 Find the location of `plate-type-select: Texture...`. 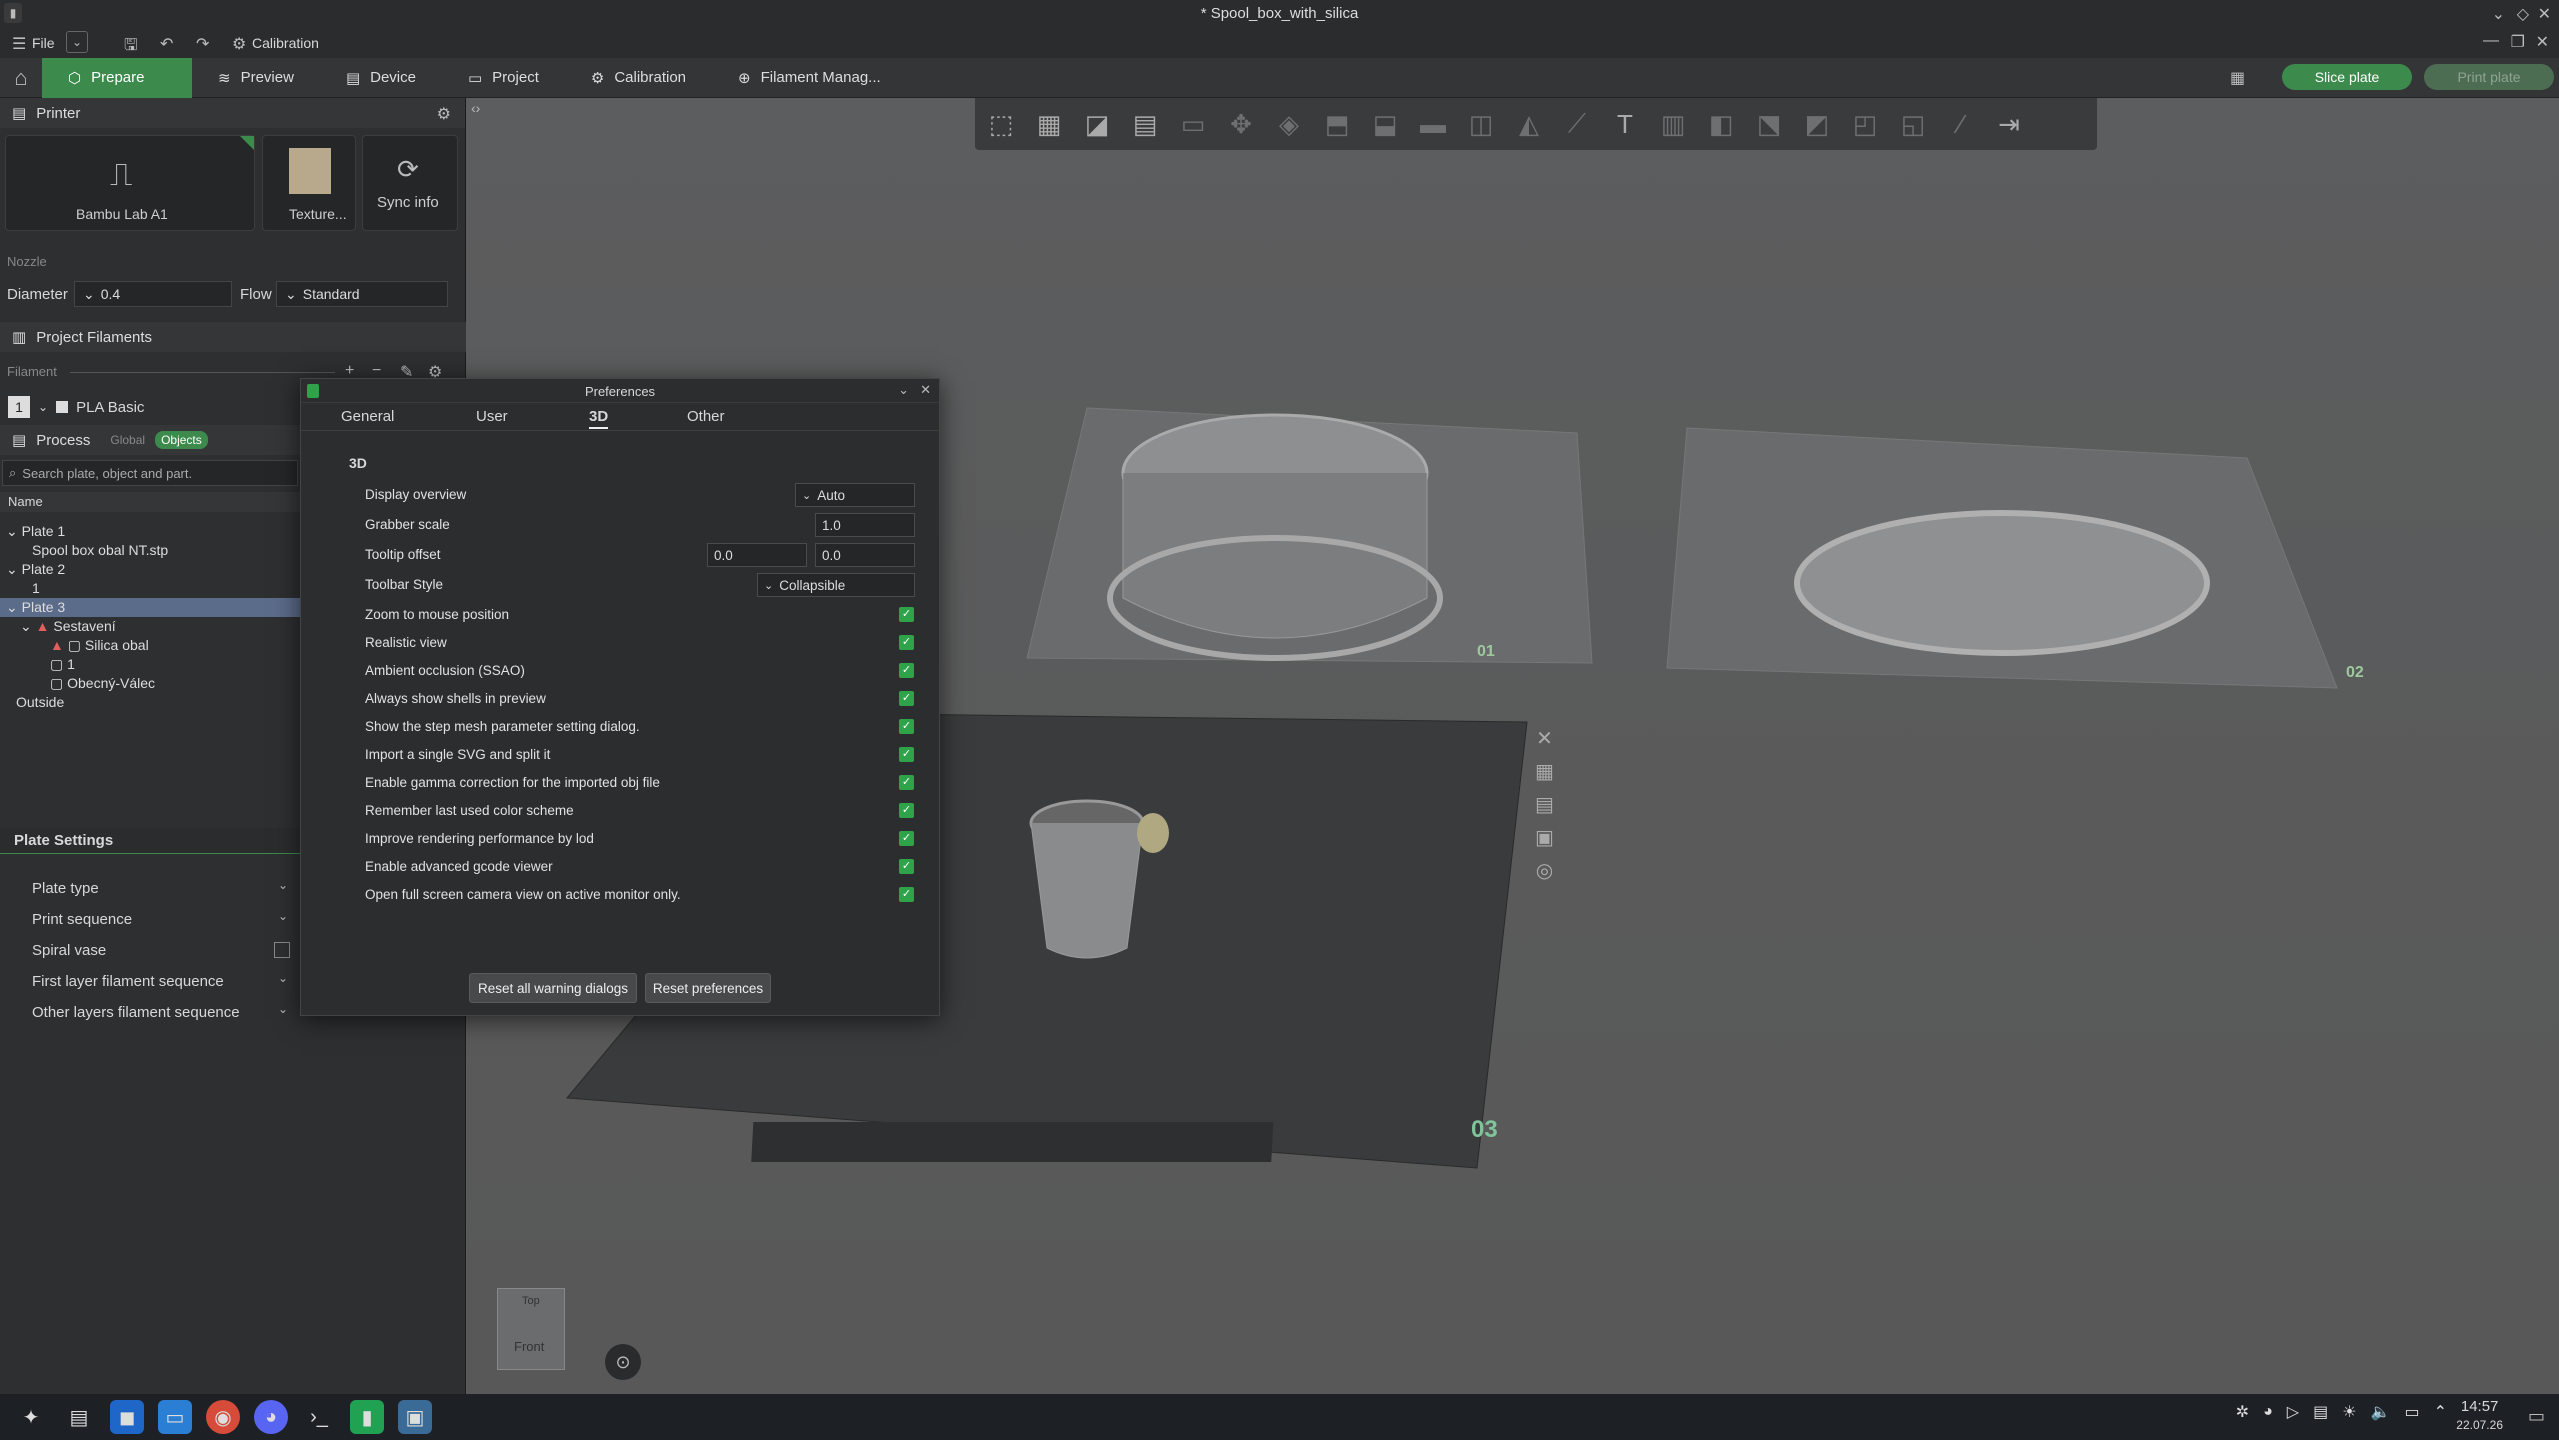

plate-type-select: Texture... is located at coordinates (309, 183).